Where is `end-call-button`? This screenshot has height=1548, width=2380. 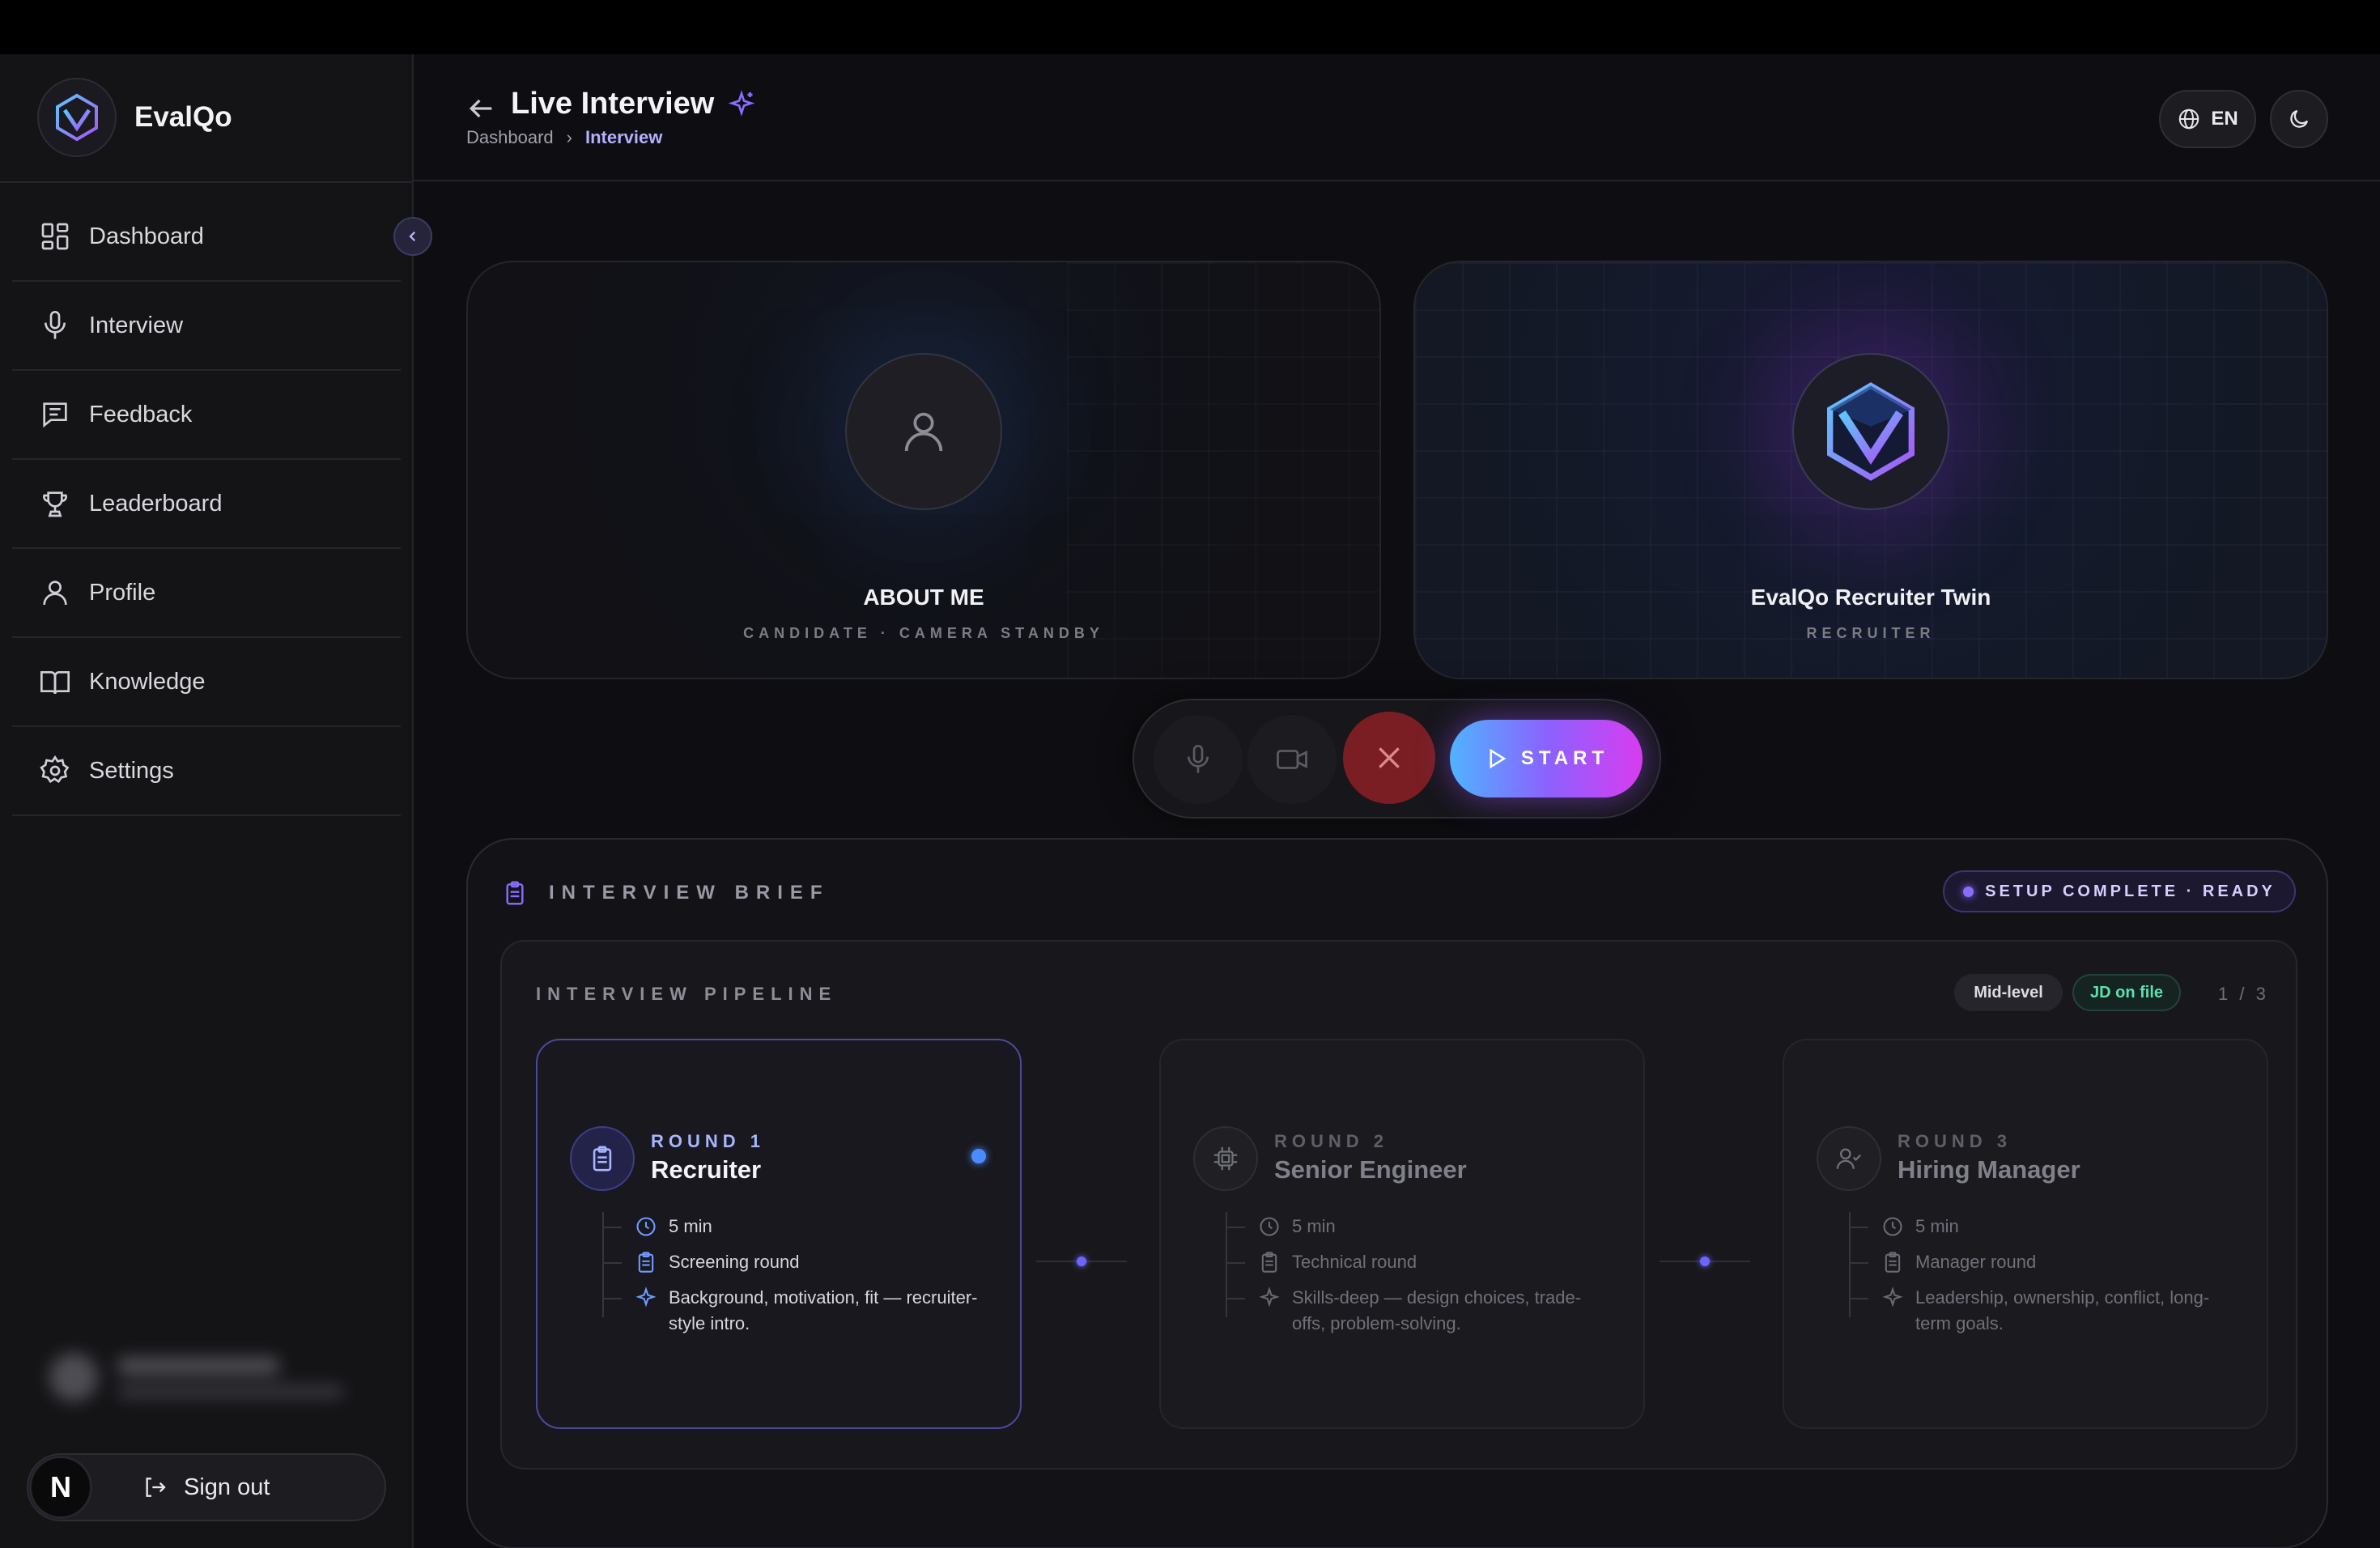
end-call-button is located at coordinates (1389, 758).